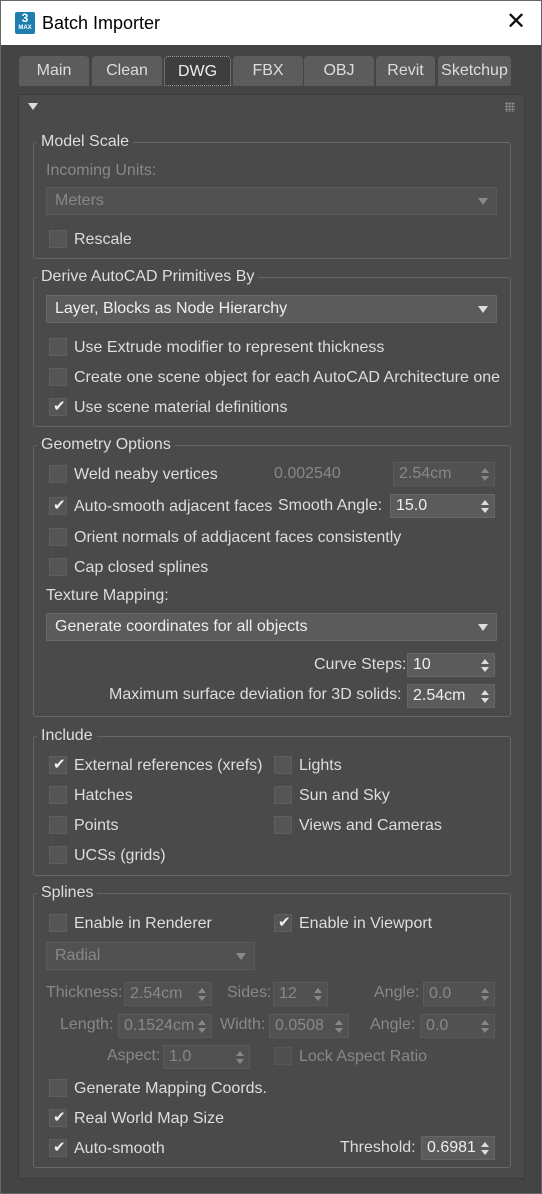 The height and width of the screenshot is (1194, 542). I want to click on tab-obj: OBJ, so click(339, 71).